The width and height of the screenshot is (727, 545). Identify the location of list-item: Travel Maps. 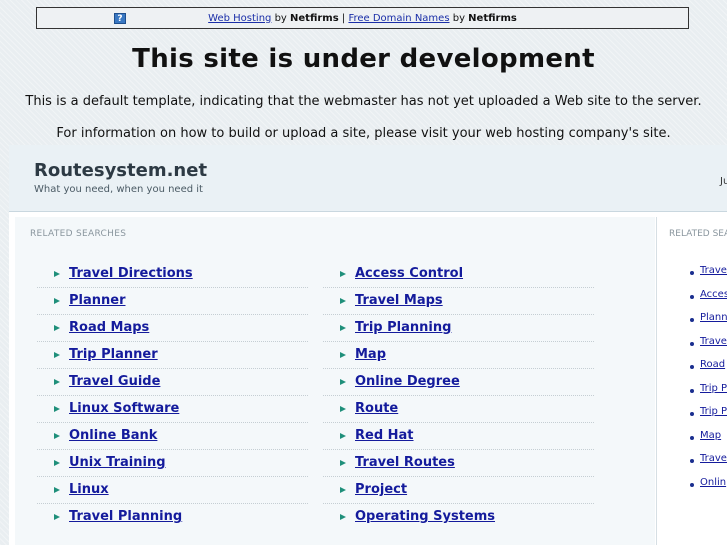
(458, 301).